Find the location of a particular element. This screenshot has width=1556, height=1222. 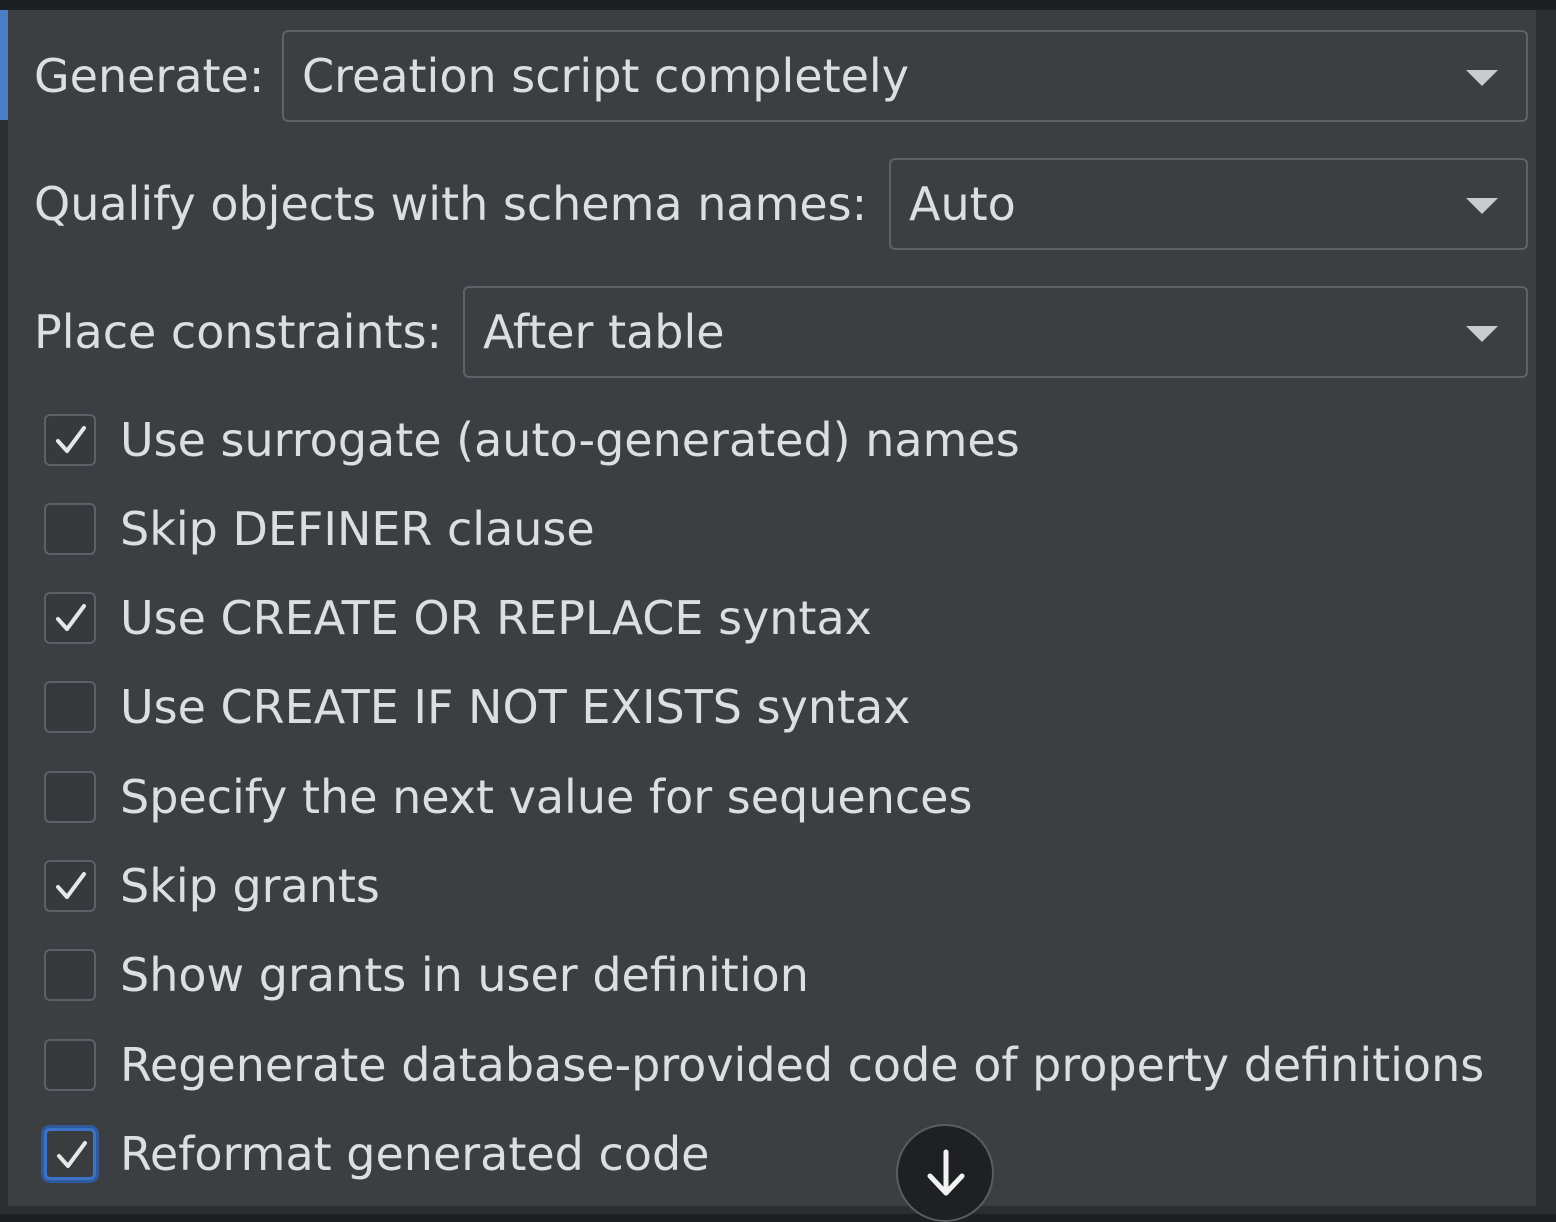

checkbox-label: Use CREATE IF NOT EXISTS syntax is located at coordinates (515, 707).